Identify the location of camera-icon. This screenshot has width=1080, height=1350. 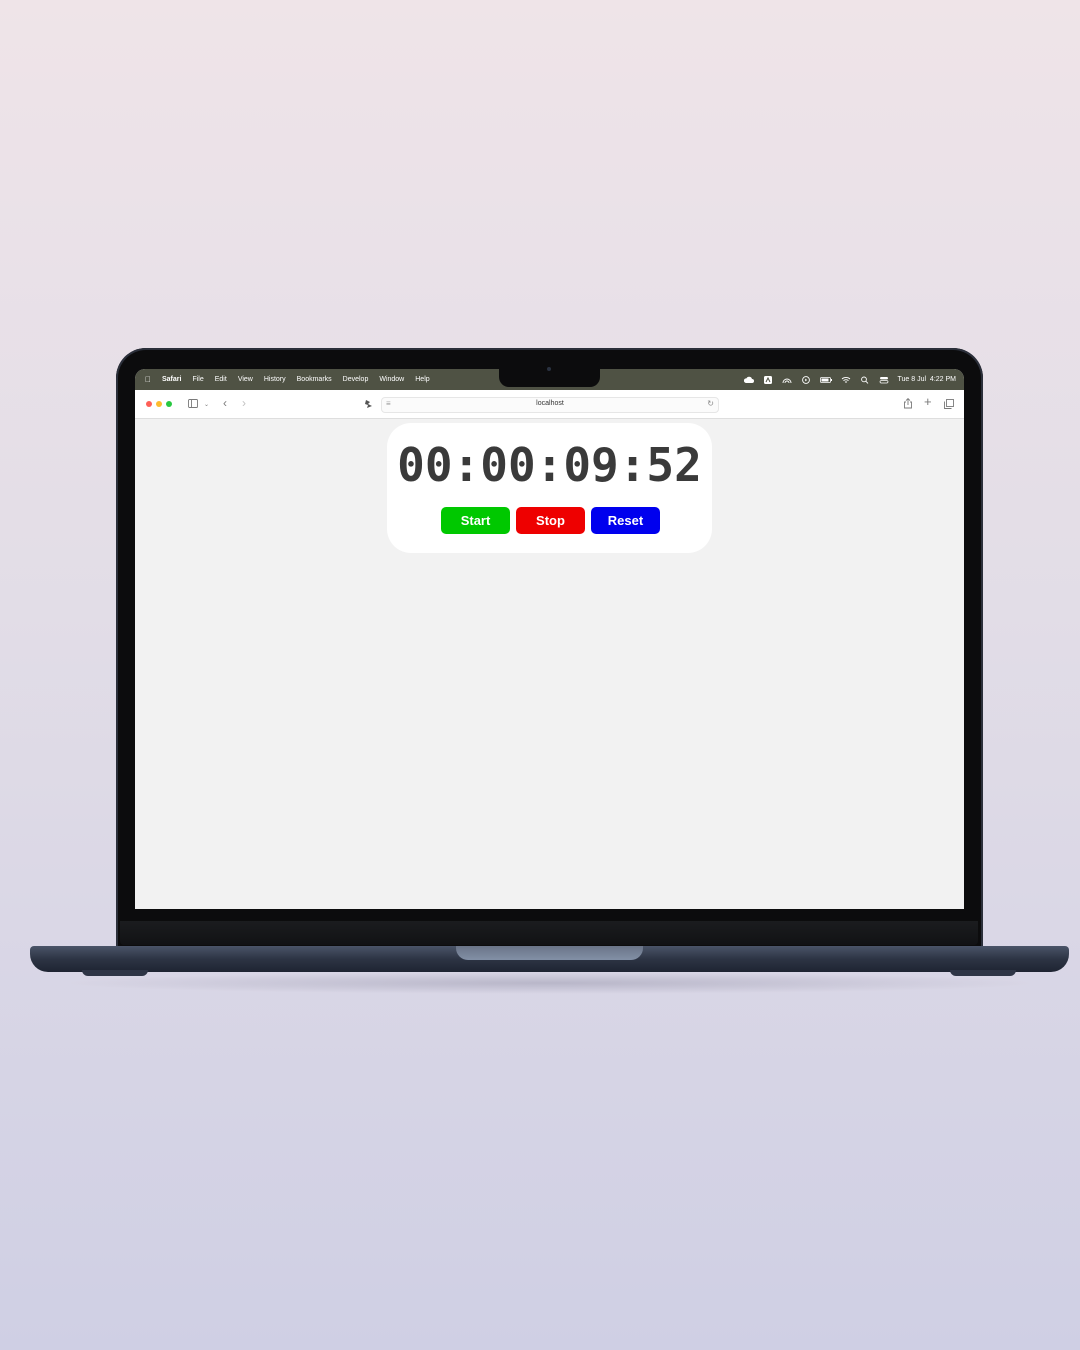
(549, 369).